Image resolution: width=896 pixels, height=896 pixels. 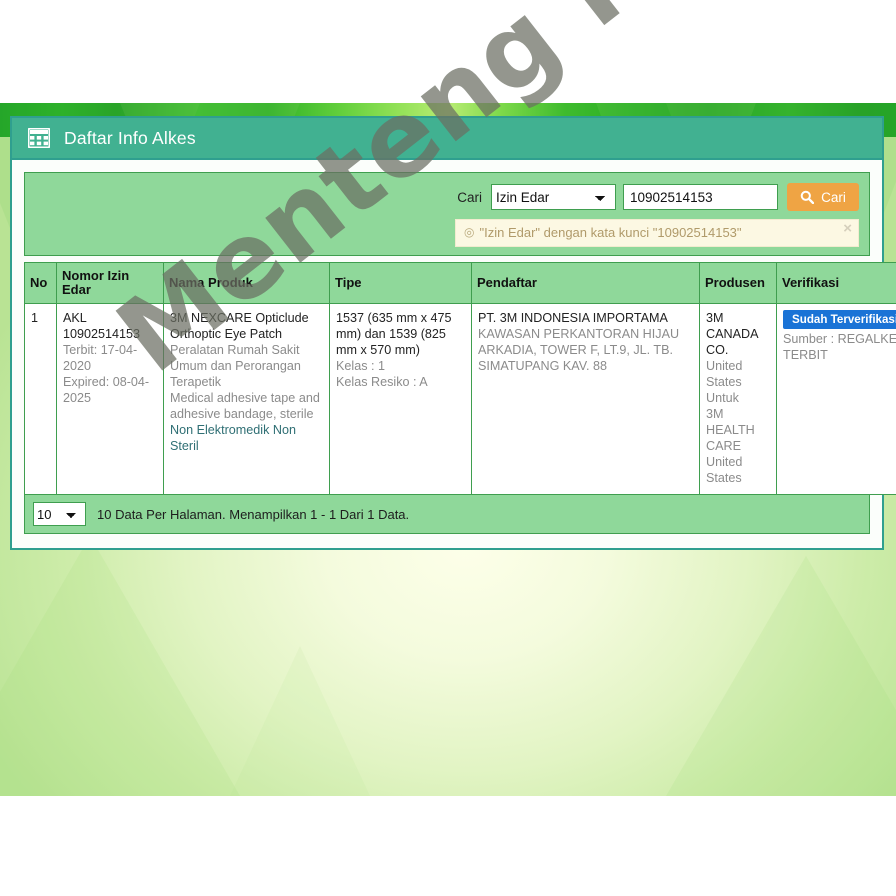 I want to click on close-icon: ×, so click(x=847, y=228).